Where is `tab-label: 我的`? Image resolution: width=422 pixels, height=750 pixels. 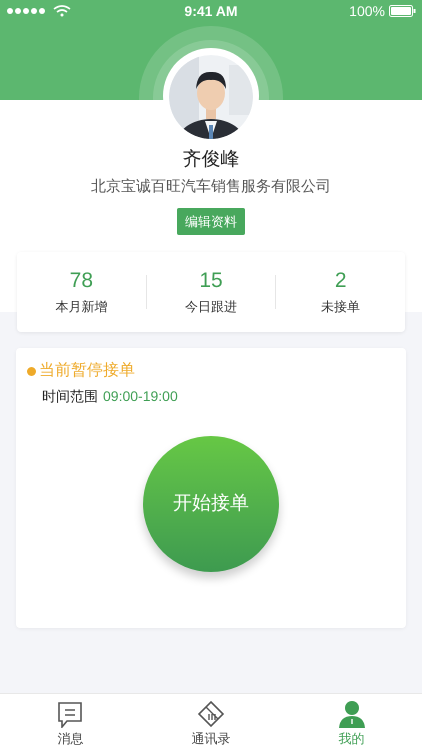
tab-label: 我的 is located at coordinates (351, 739).